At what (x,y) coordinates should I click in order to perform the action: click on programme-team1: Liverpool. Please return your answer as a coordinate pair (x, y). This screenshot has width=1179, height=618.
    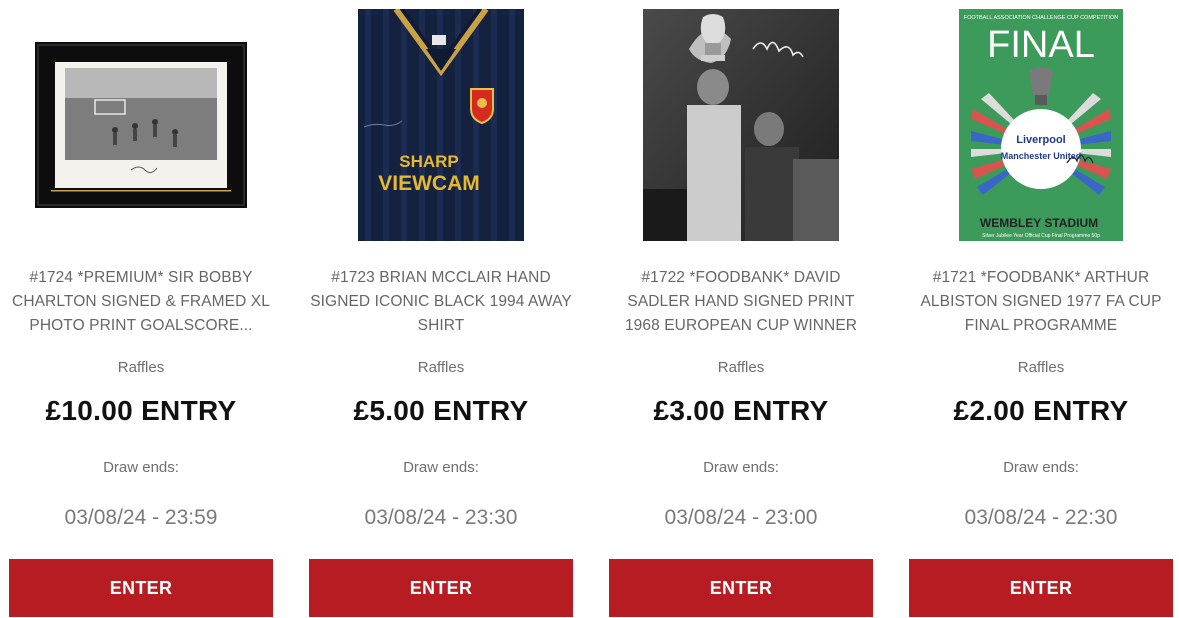
    Looking at the image, I should click on (1041, 140).